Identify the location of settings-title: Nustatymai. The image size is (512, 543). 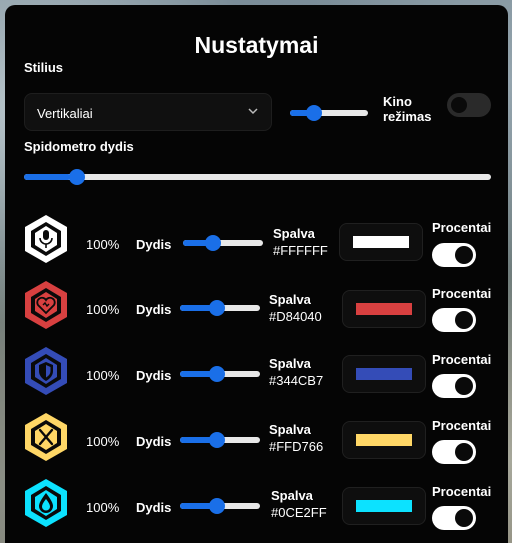
(256, 45).